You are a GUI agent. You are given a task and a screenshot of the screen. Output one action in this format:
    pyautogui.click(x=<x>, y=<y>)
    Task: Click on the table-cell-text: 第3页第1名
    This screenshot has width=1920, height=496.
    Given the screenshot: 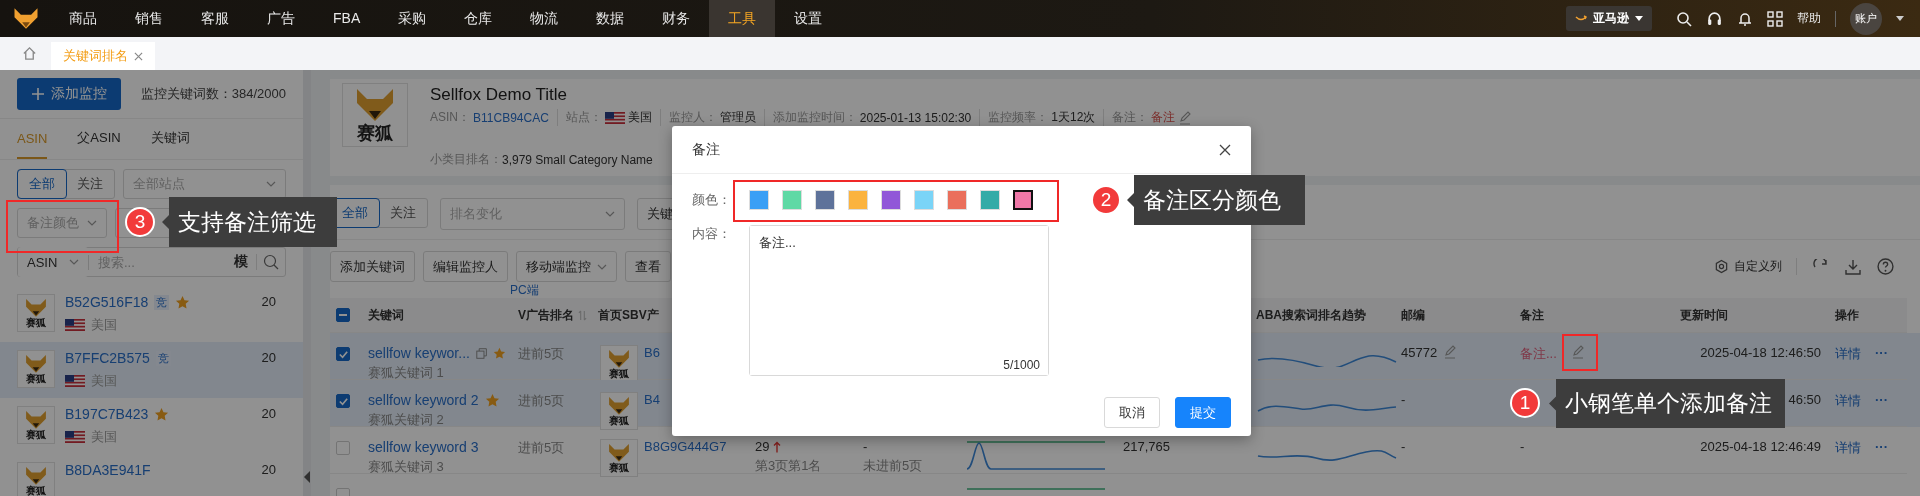 What is the action you would take?
    pyautogui.click(x=789, y=466)
    